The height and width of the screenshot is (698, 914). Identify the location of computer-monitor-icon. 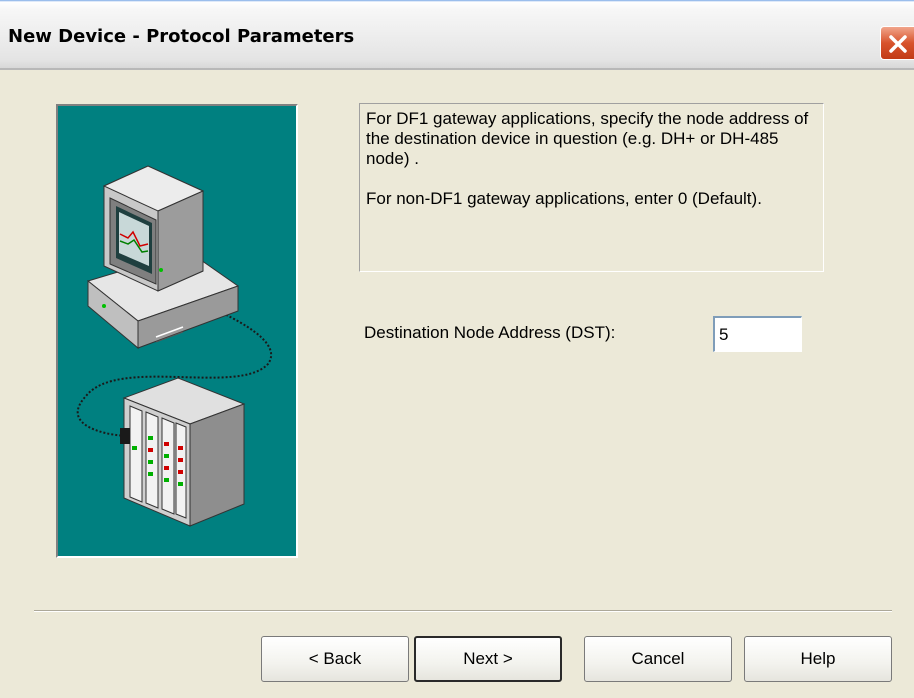
(163, 257).